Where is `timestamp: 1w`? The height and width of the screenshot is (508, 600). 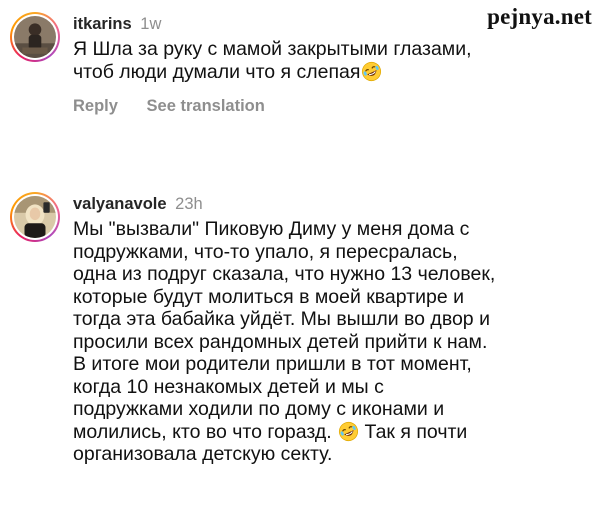 timestamp: 1w is located at coordinates (151, 24).